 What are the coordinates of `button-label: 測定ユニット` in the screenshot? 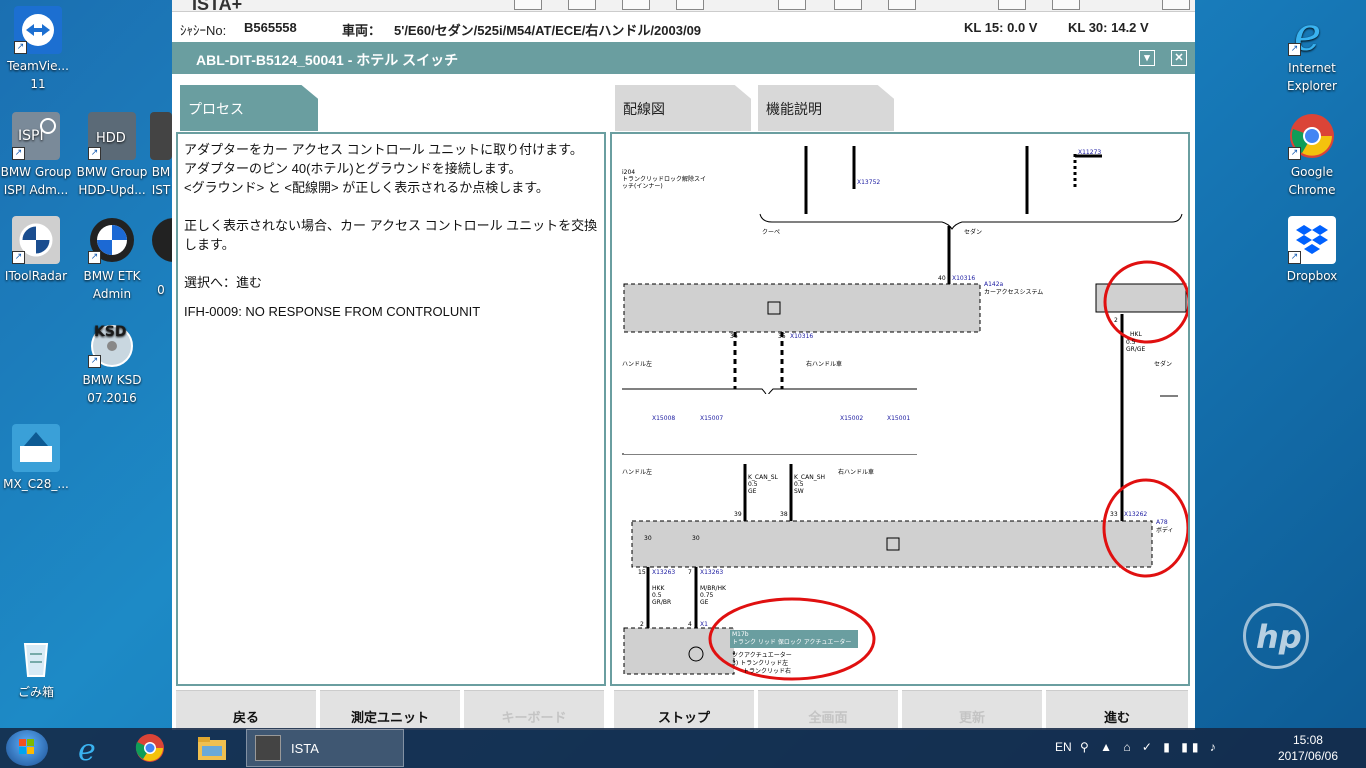 It's located at (389, 717).